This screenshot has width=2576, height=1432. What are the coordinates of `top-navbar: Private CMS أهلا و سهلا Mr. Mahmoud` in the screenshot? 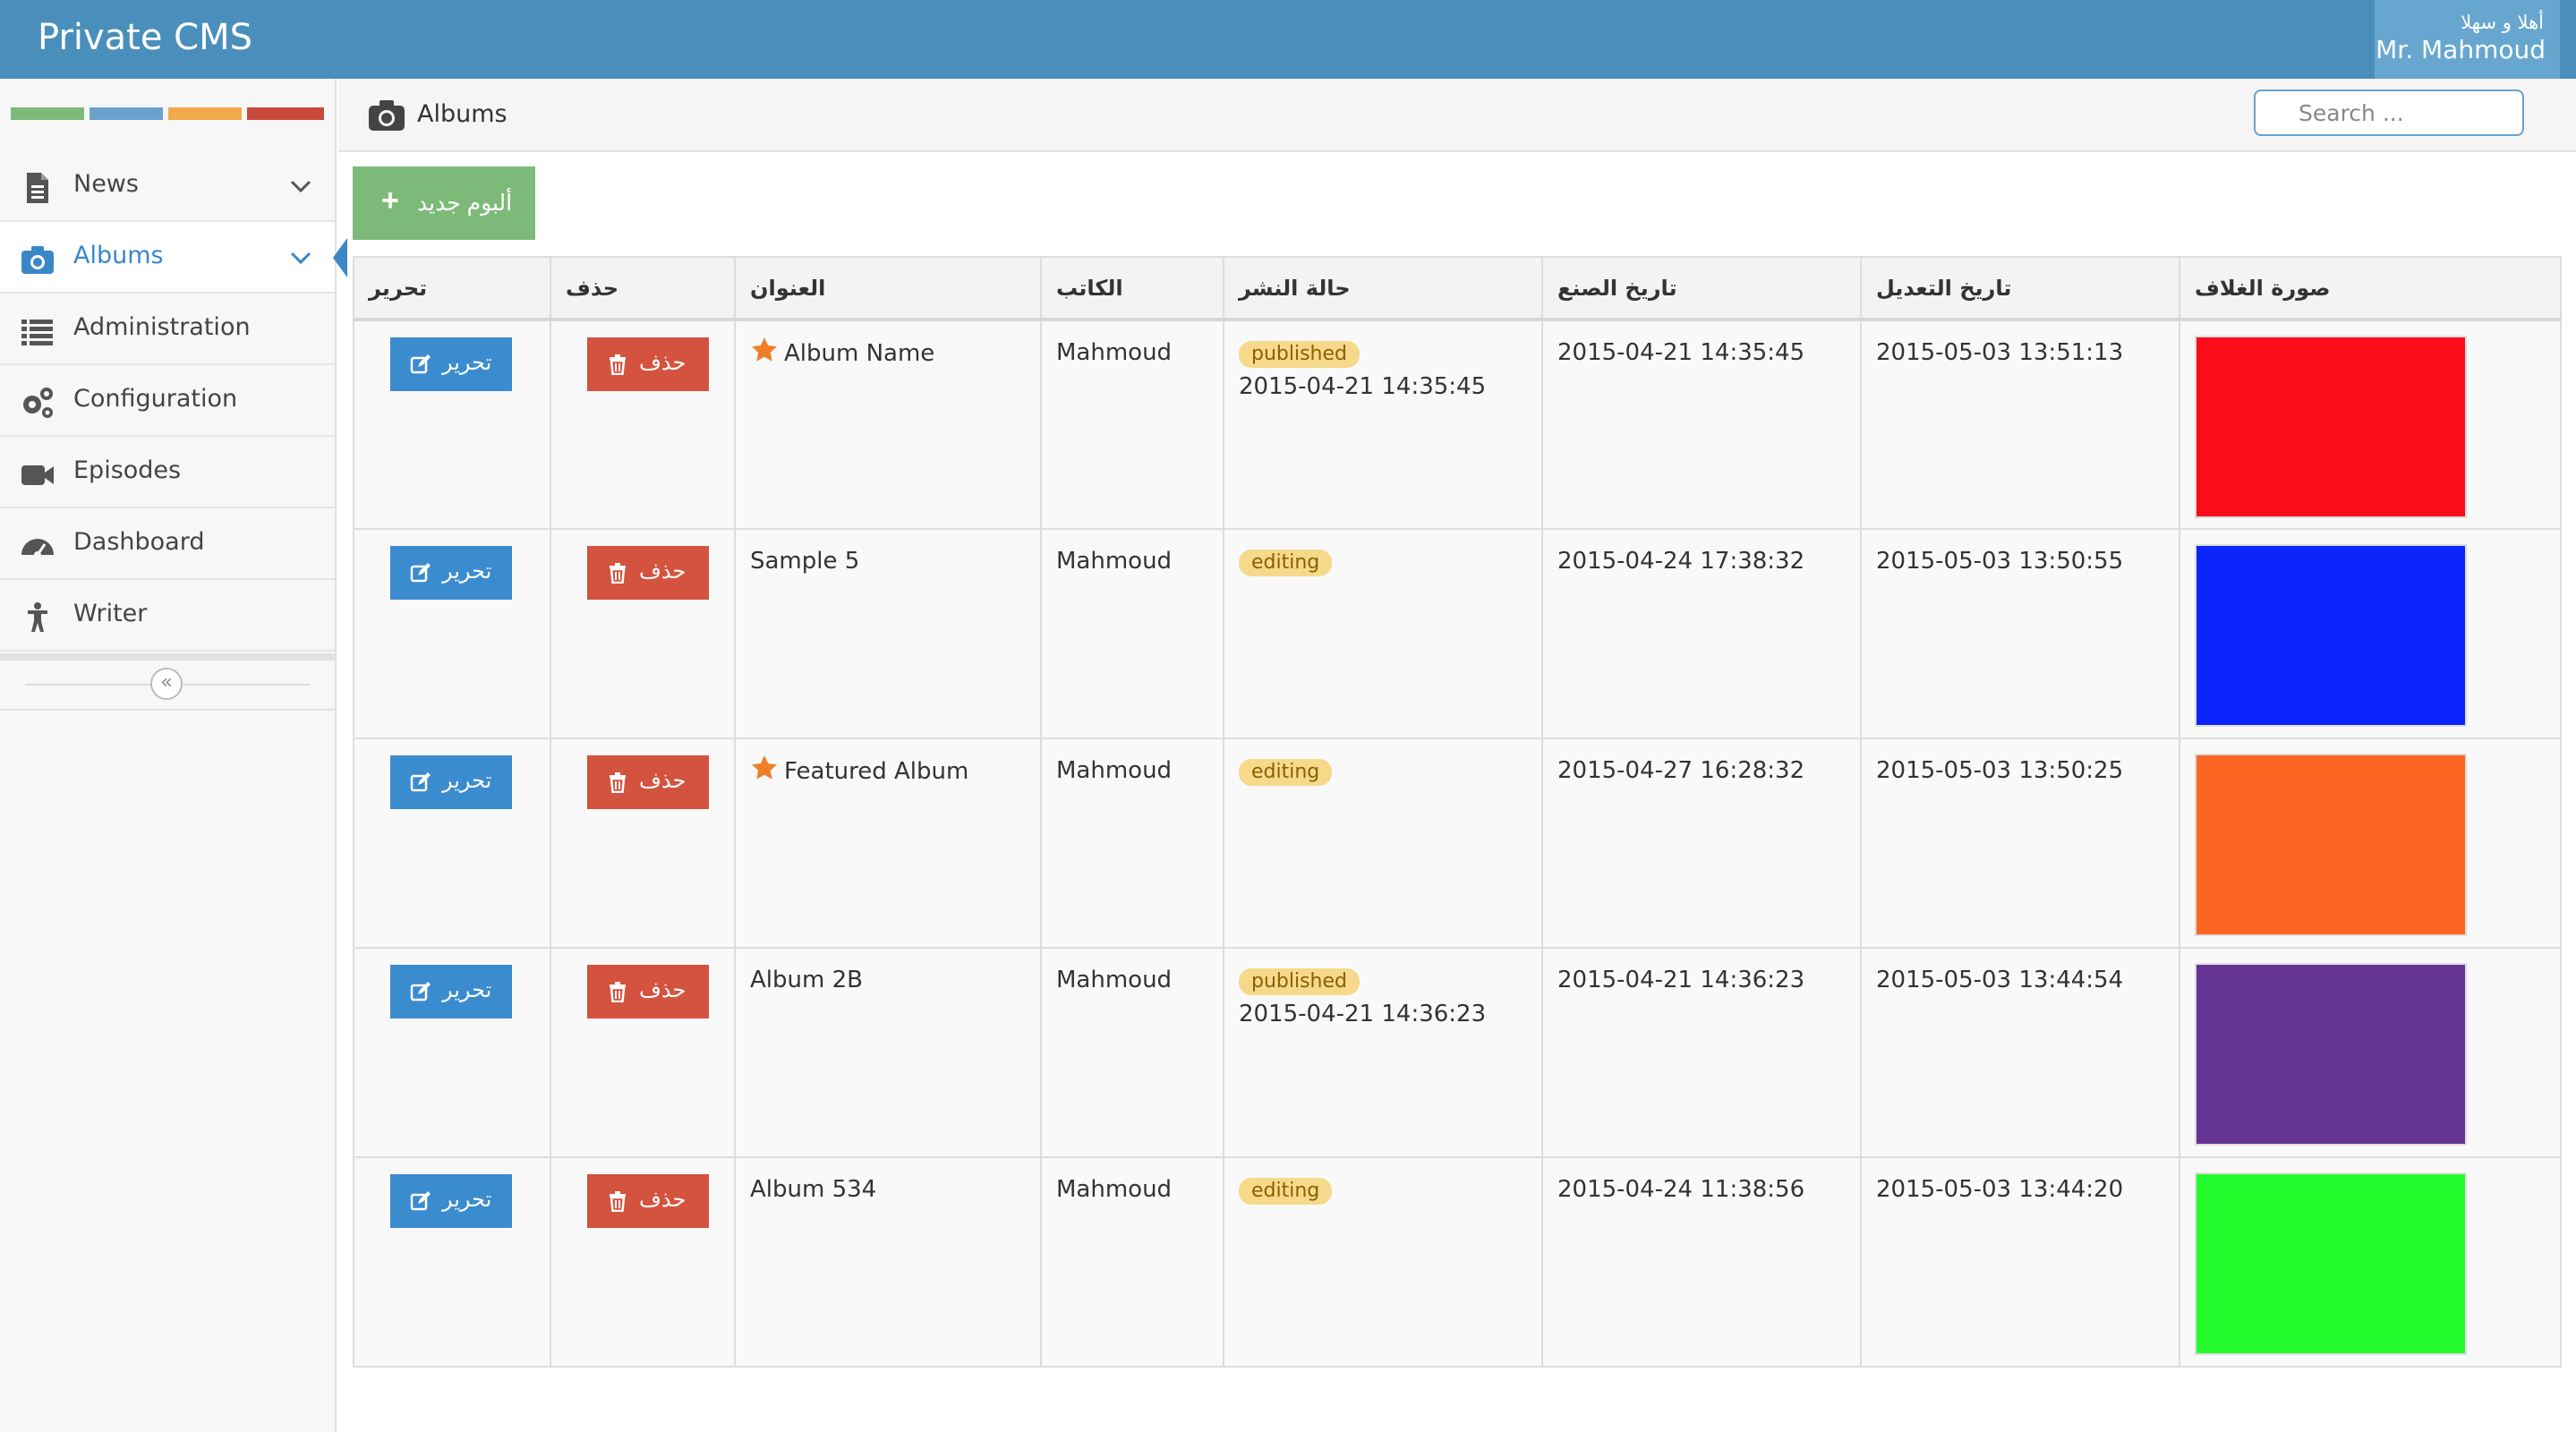 It's located at (1288, 39).